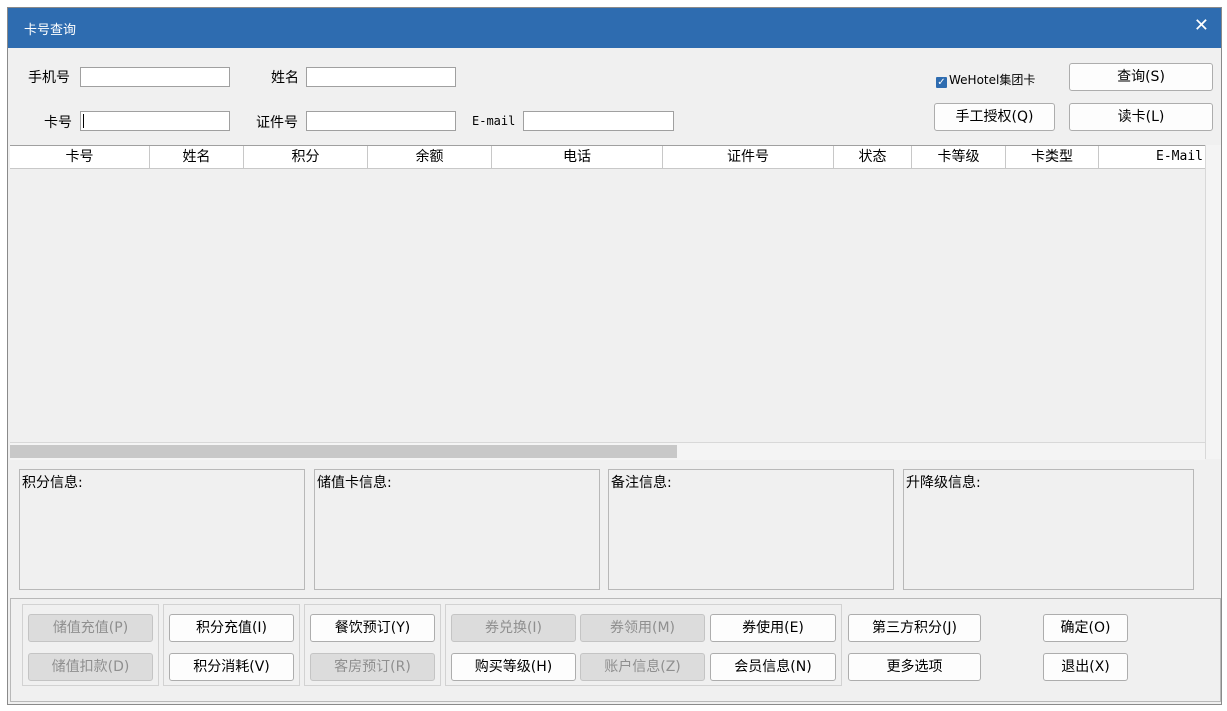  I want to click on points-info-label: 积分信息:, so click(52, 483).